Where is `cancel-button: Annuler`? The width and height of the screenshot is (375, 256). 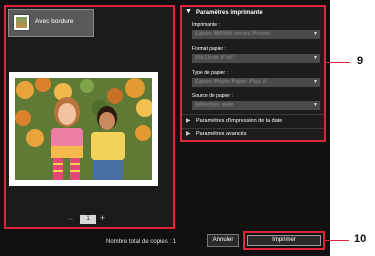 cancel-button: Annuler is located at coordinates (223, 240).